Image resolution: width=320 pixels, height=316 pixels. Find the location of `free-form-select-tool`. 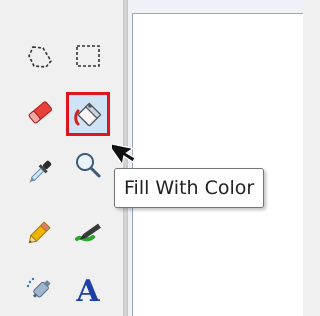

free-form-select-tool is located at coordinates (40, 56).